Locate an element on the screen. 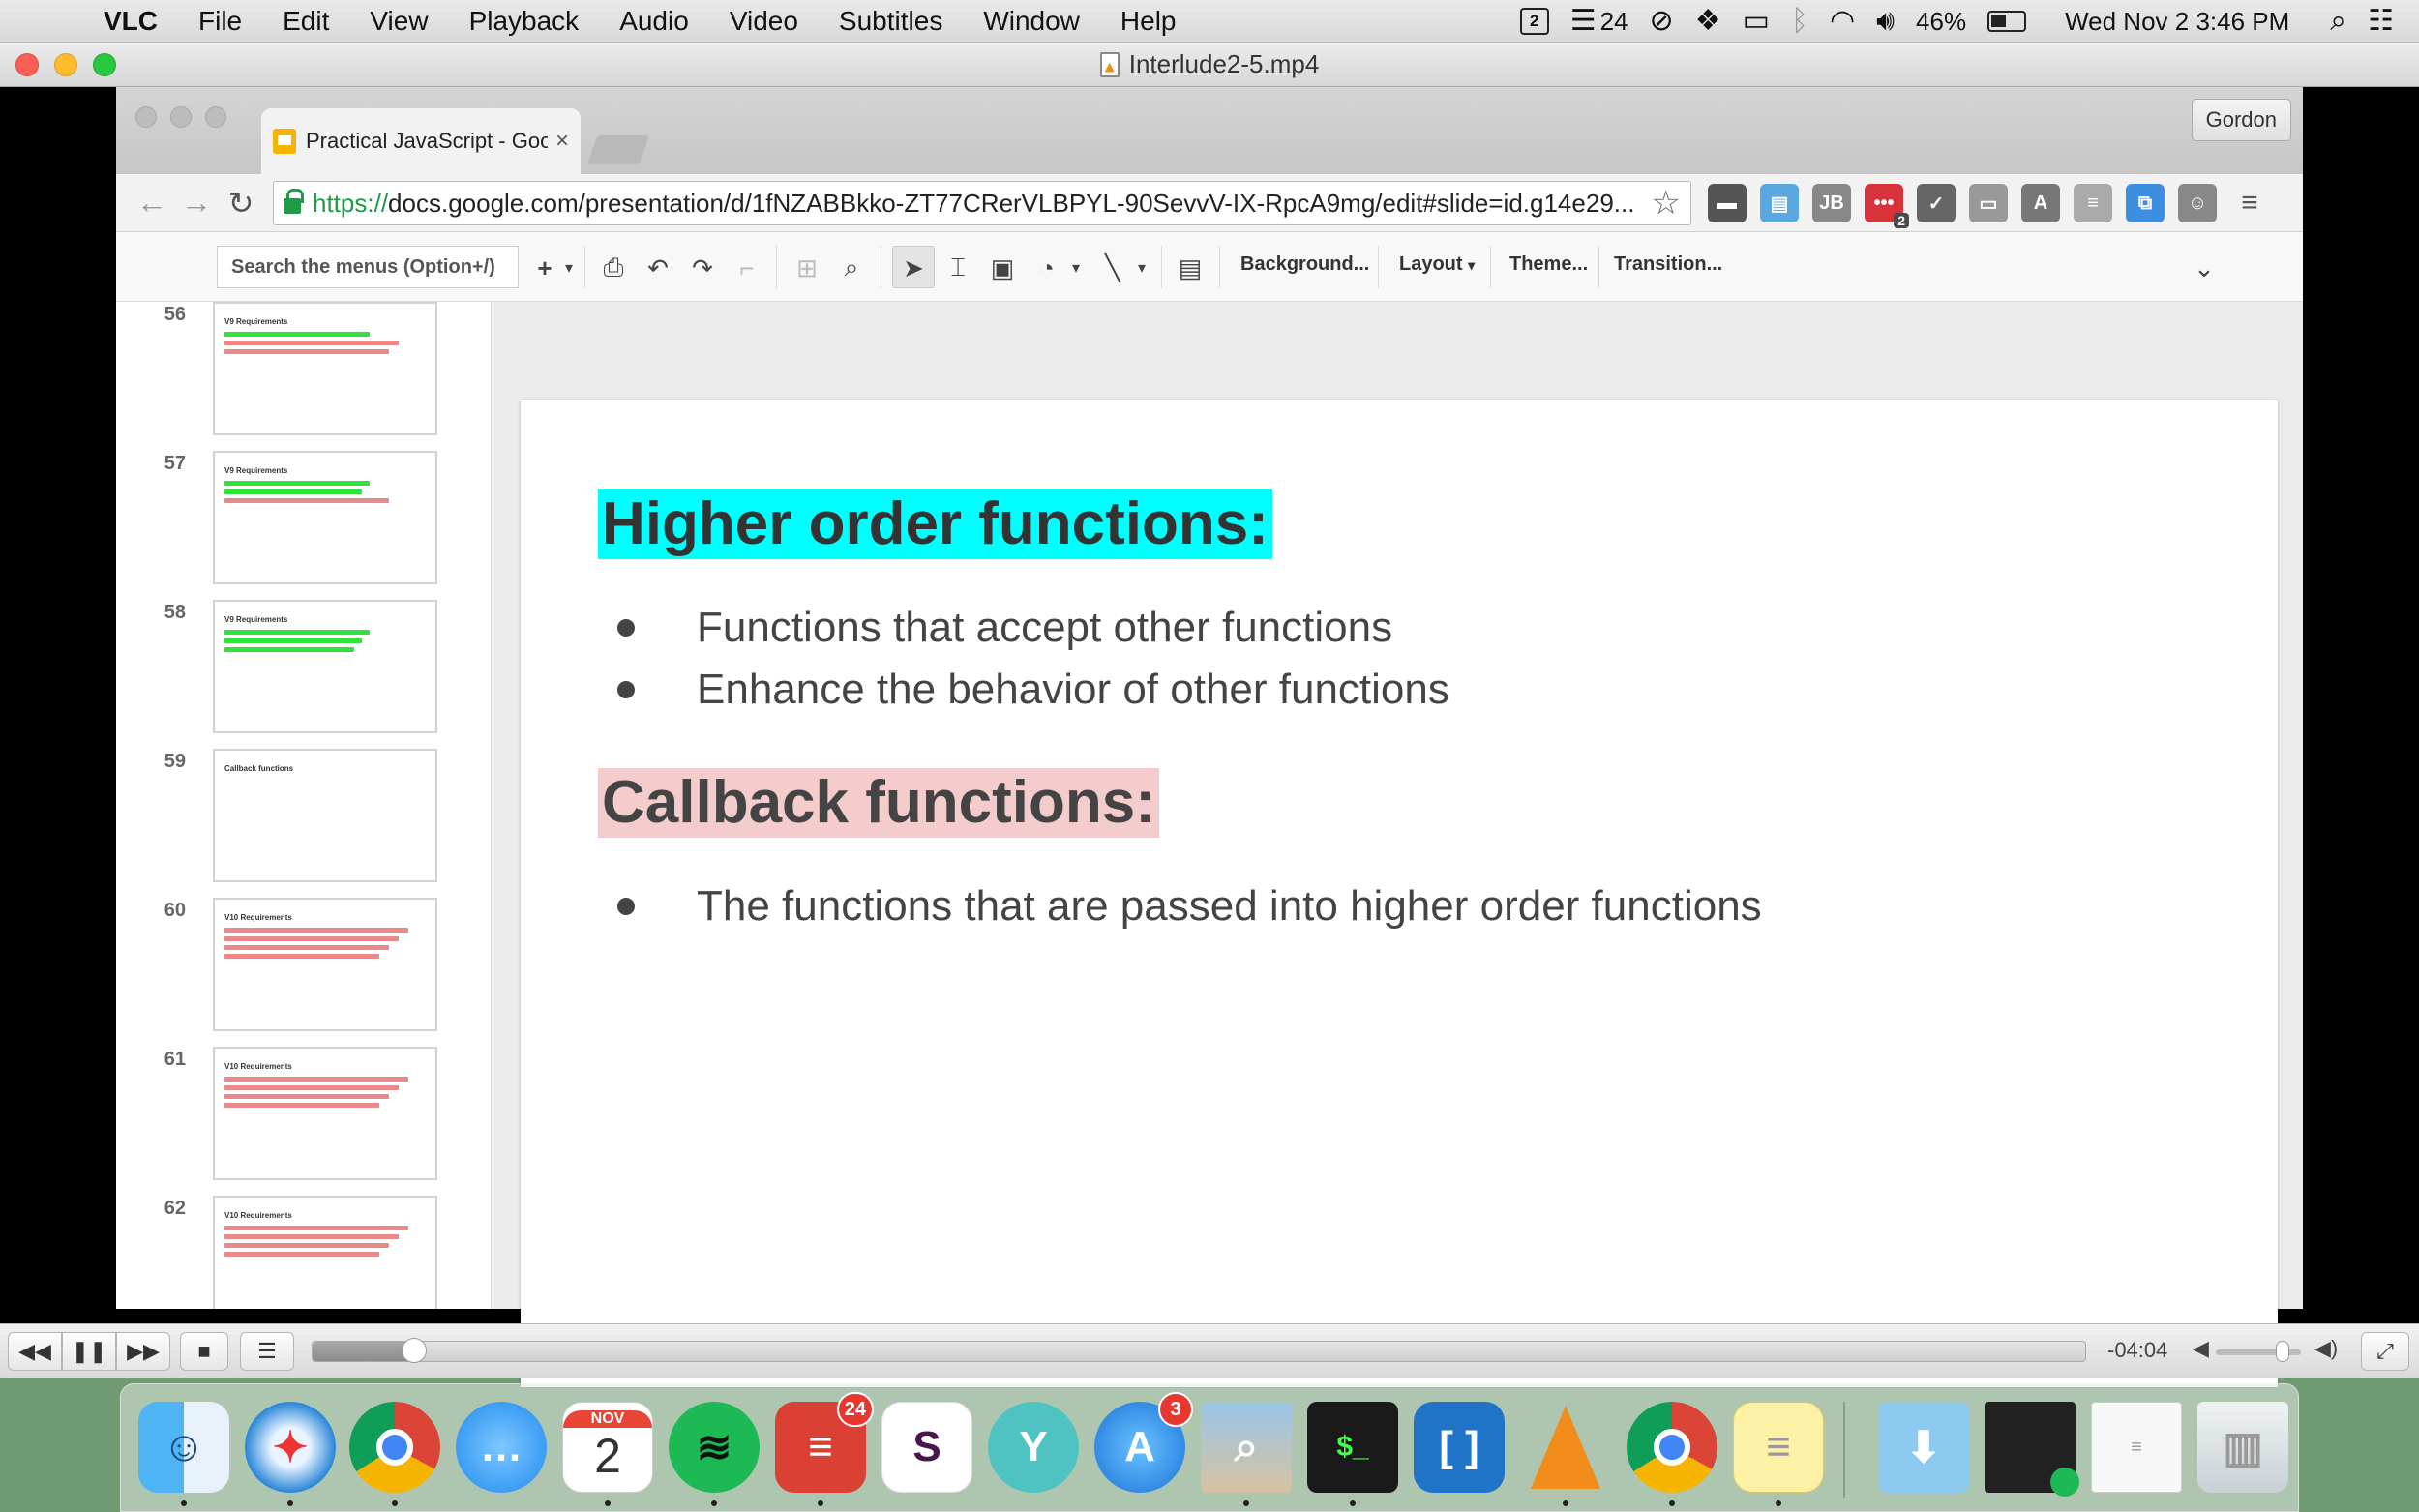 The image size is (2419, 1512). clock: Wed Nov 2 3:46 PM is located at coordinates (2177, 22).